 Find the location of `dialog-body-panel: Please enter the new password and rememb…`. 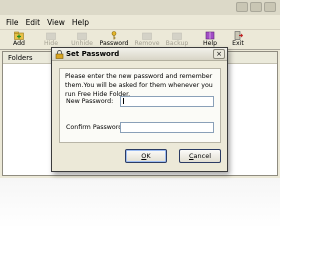

dialog-body-panel: Please enter the new password and rememb… is located at coordinates (140, 105).